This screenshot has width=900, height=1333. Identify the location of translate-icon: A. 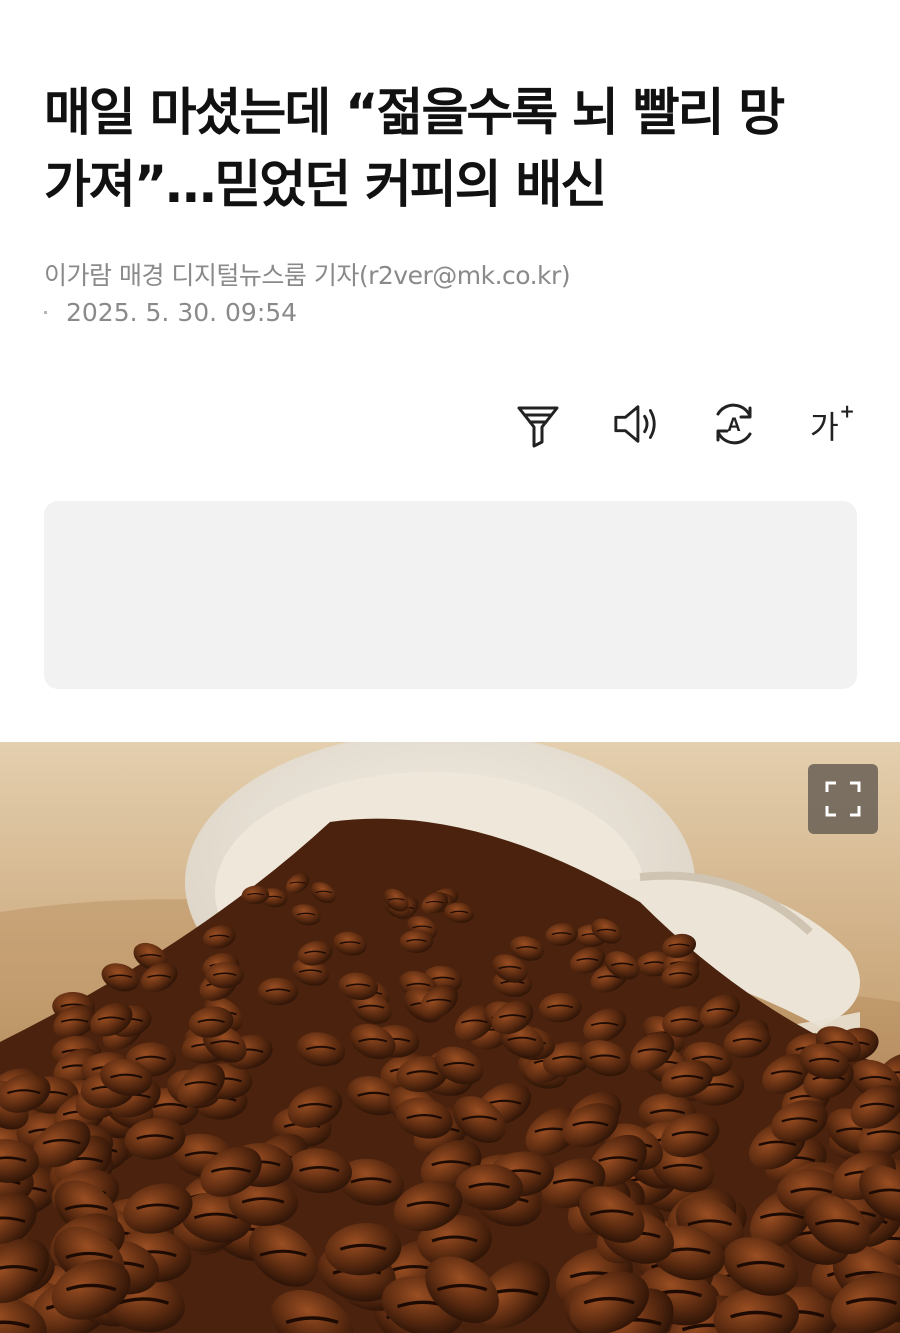
(734, 424).